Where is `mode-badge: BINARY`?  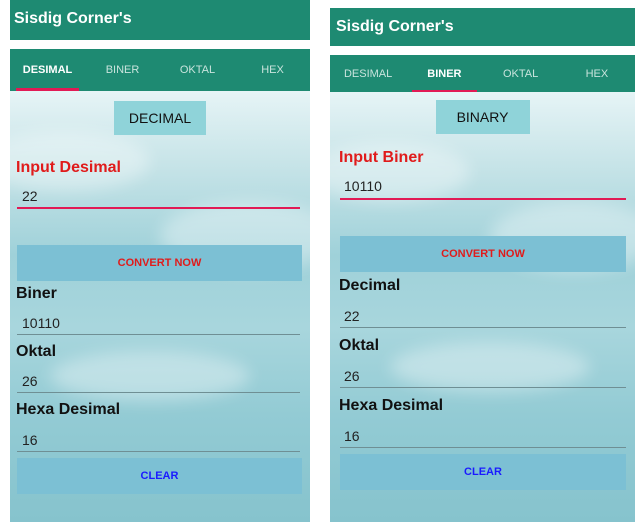 mode-badge: BINARY is located at coordinates (482, 117).